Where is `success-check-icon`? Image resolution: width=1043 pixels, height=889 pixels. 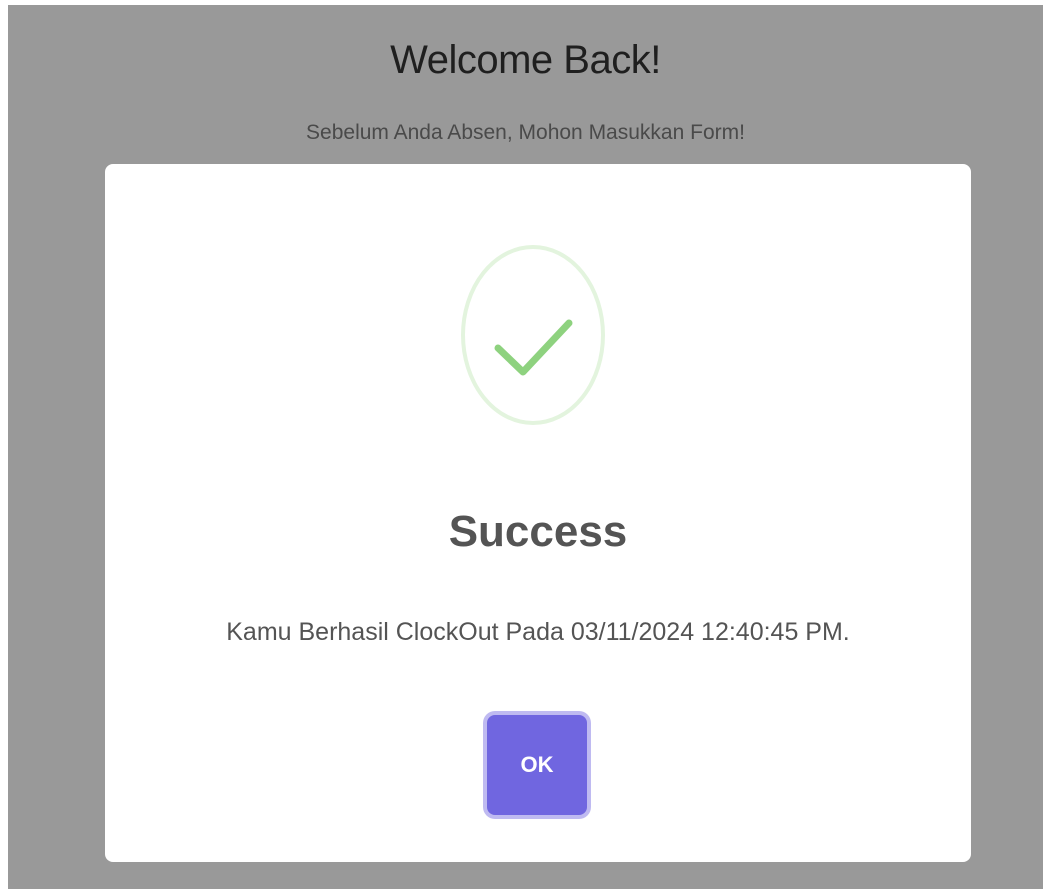
success-check-icon is located at coordinates (535, 335).